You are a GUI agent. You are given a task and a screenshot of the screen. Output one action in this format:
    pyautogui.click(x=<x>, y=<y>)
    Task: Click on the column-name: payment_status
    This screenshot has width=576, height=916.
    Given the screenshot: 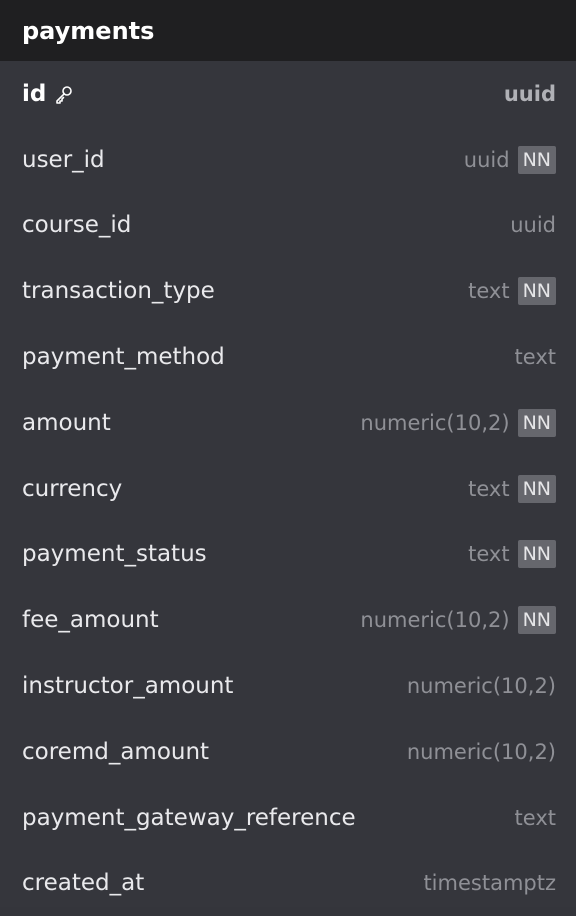 What is the action you would take?
    pyautogui.click(x=114, y=554)
    